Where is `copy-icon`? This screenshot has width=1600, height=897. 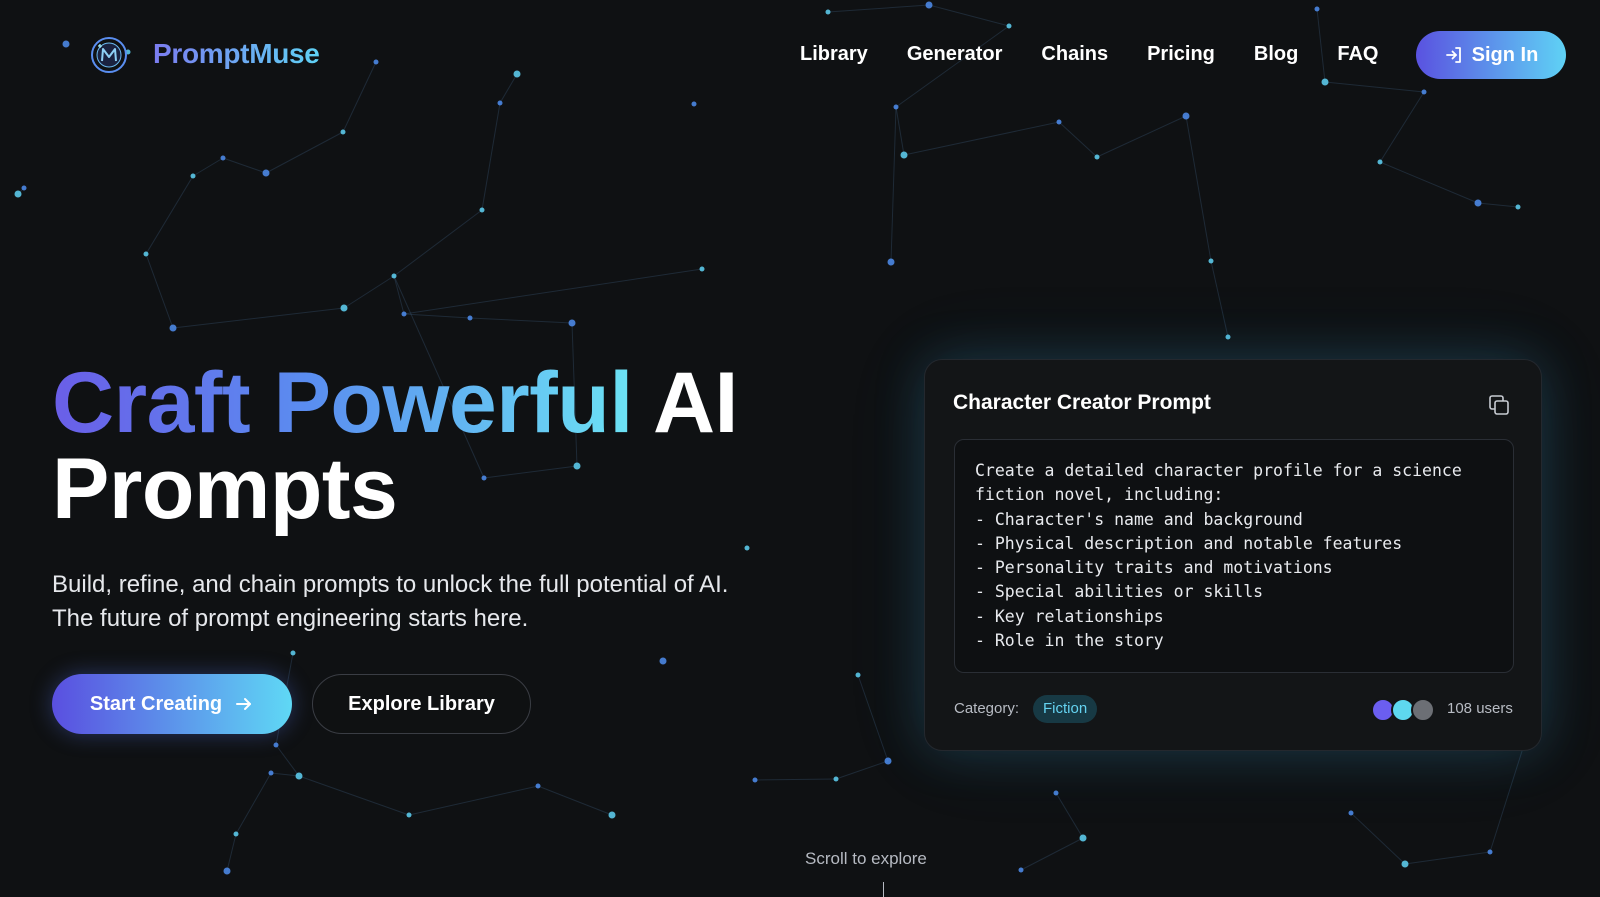
copy-icon is located at coordinates (1499, 405).